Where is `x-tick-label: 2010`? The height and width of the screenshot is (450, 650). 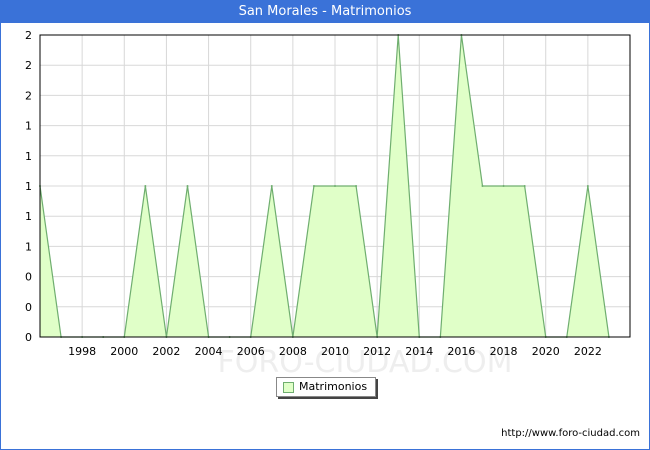
x-tick-label: 2010 is located at coordinates (335, 351).